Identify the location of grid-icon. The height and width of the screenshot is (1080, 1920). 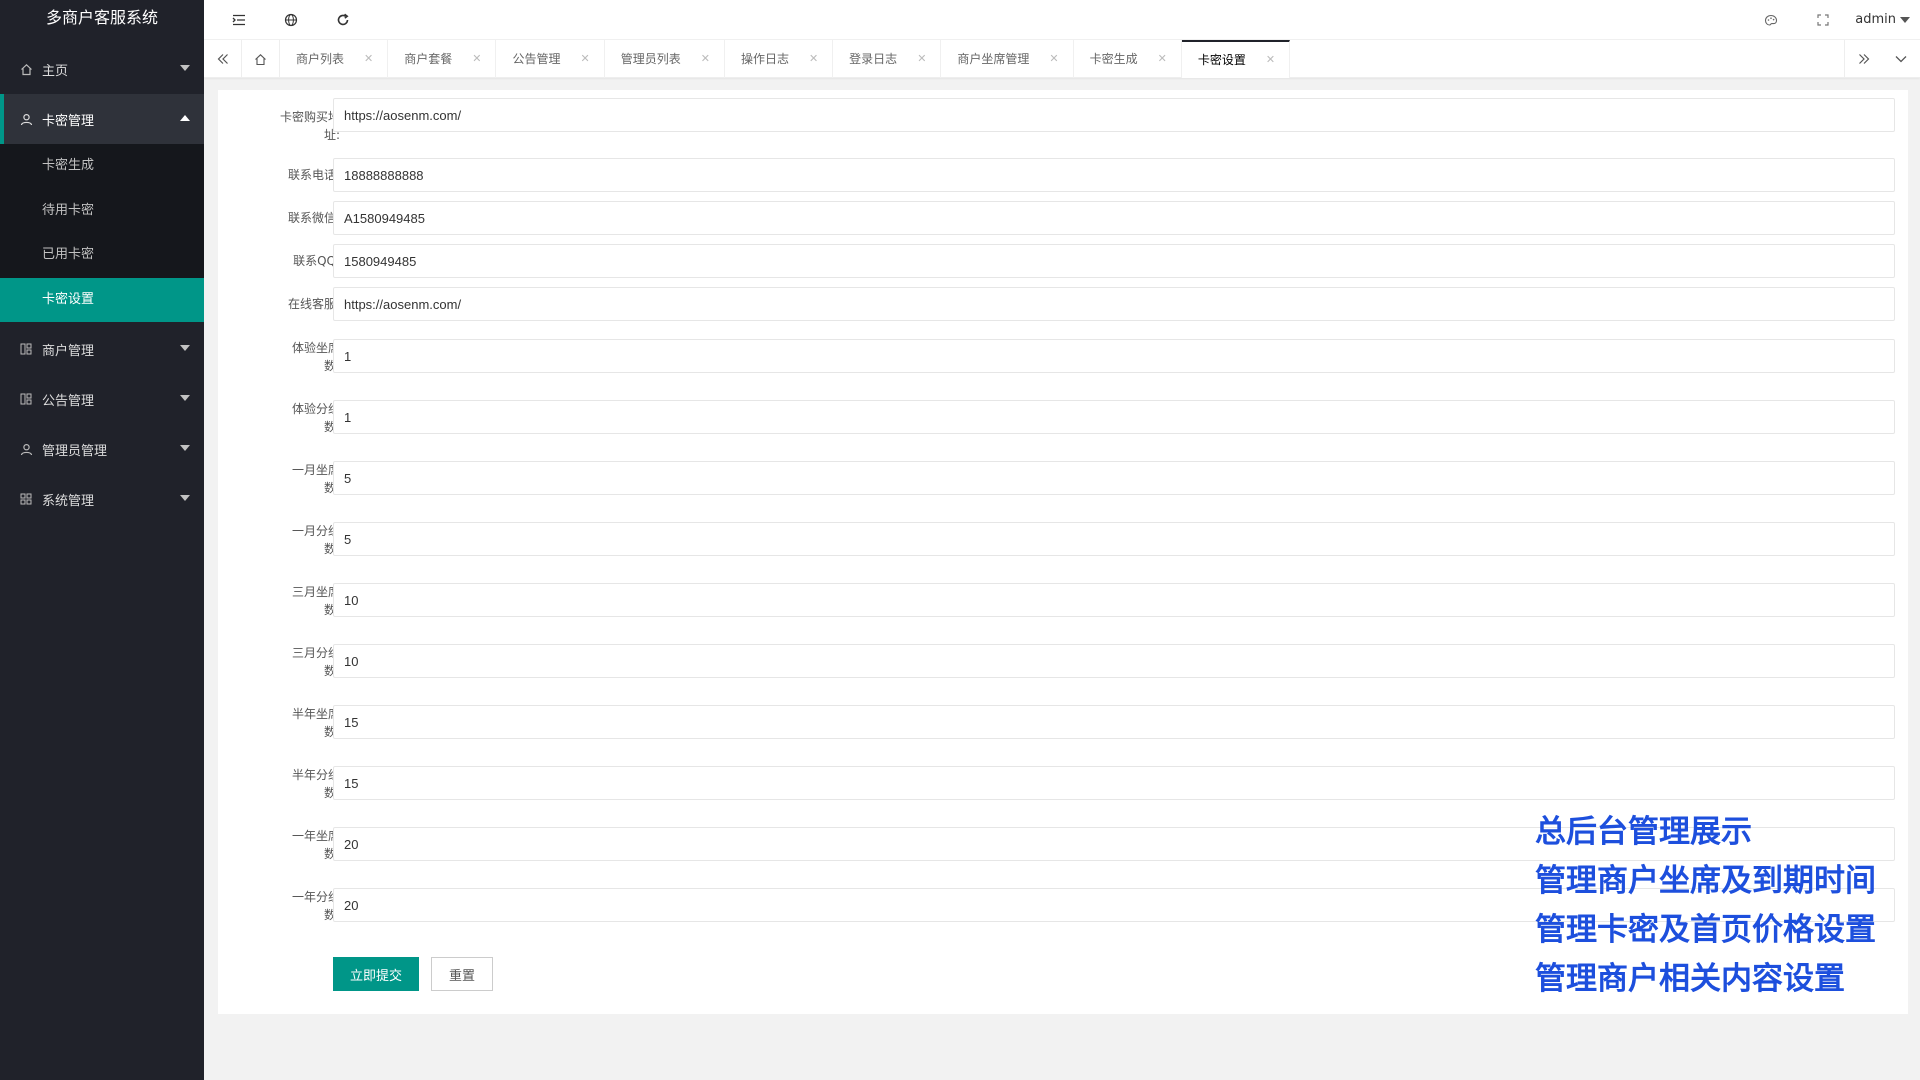
(26, 399).